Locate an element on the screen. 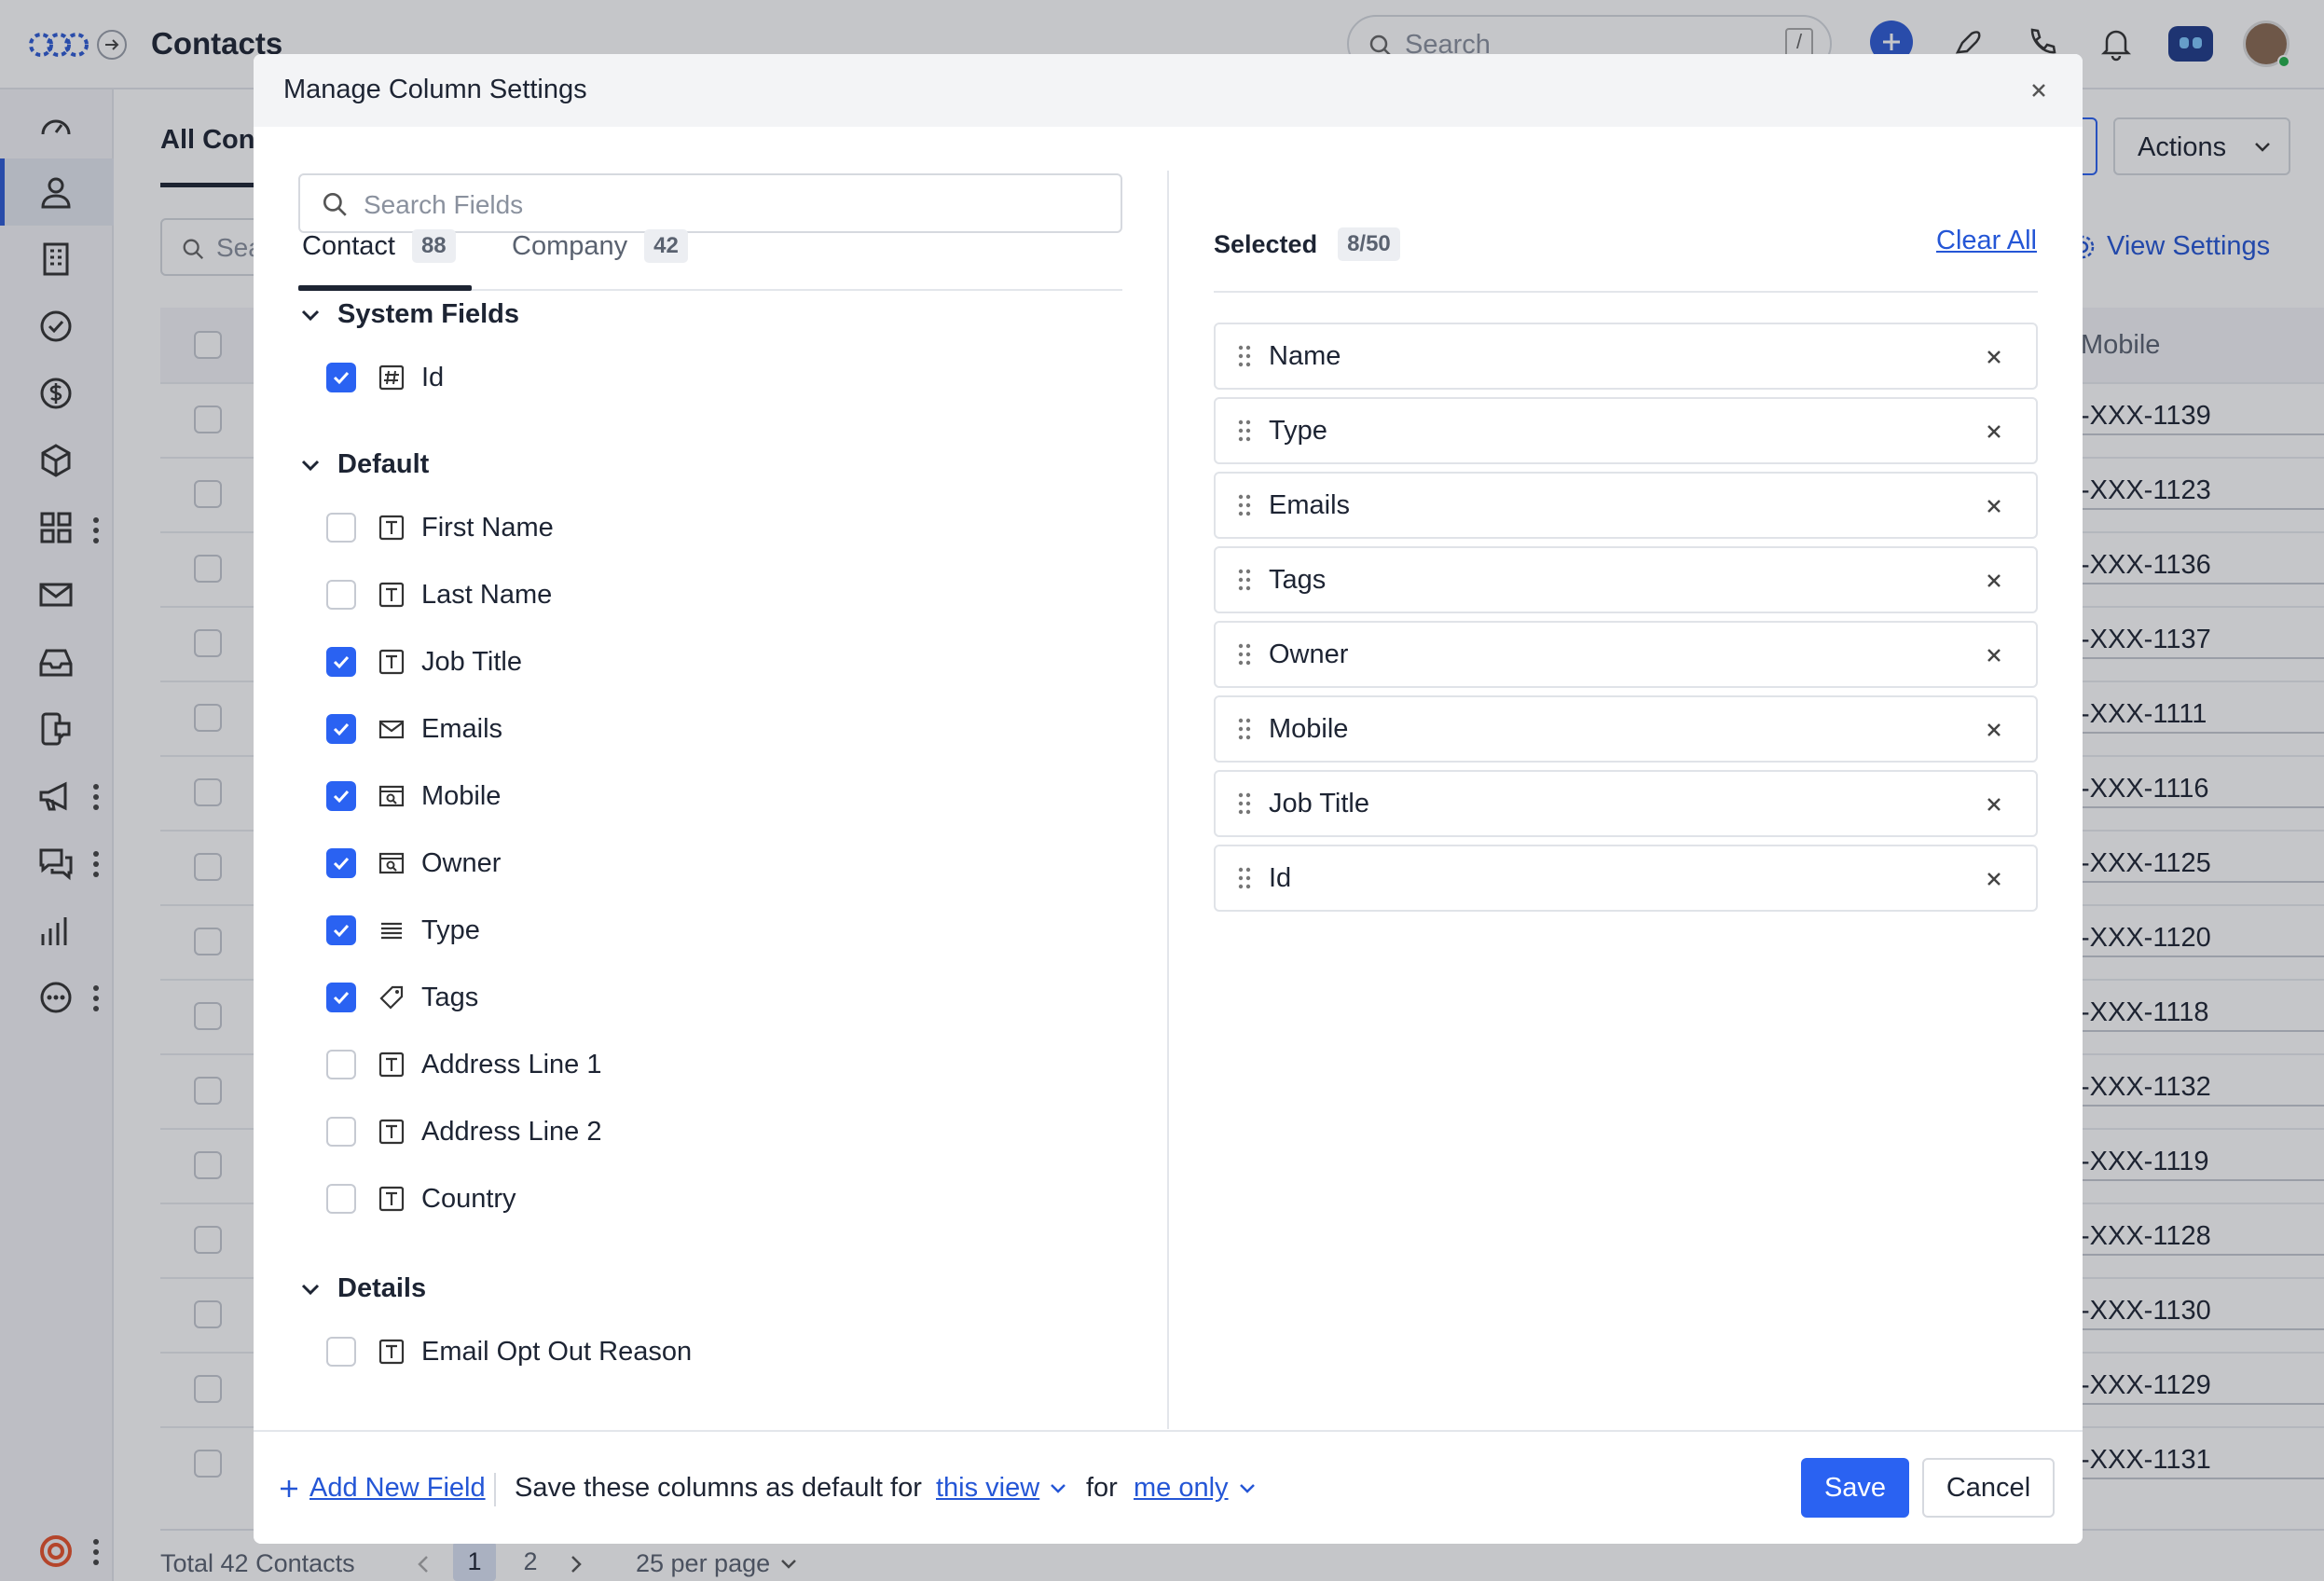  section-header: System Fields is located at coordinates (408, 314).